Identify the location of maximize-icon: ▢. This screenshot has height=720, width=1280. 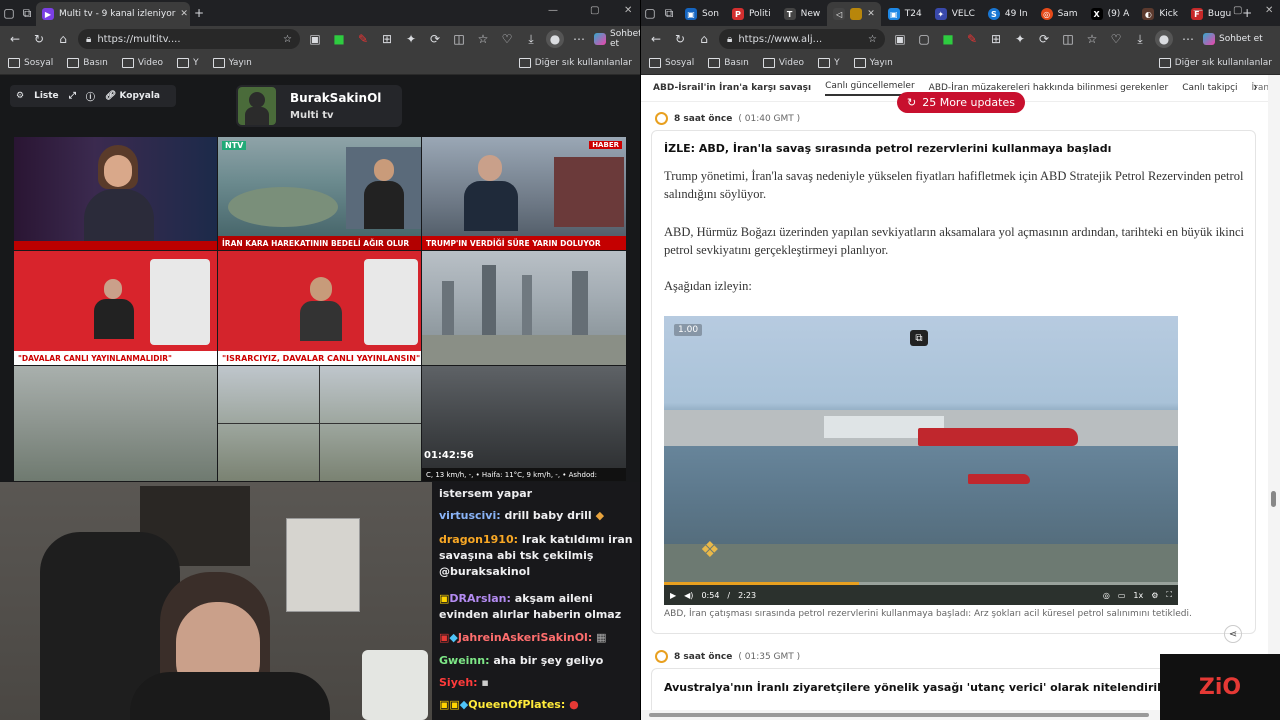
(1237, 10).